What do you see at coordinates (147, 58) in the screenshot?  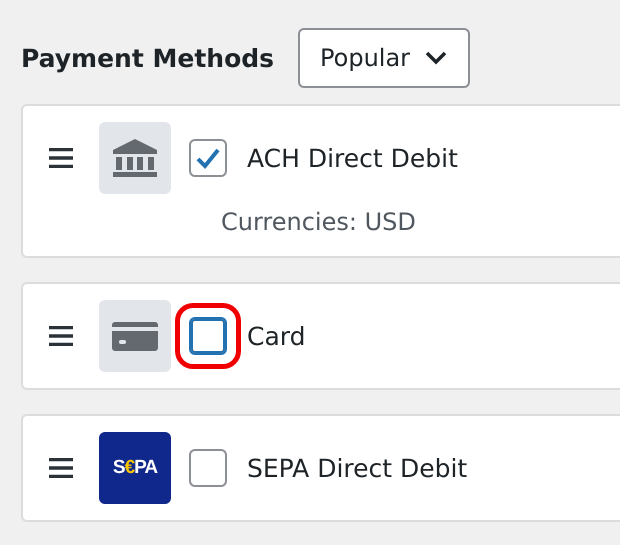 I see `section-title: Payment Methods` at bounding box center [147, 58].